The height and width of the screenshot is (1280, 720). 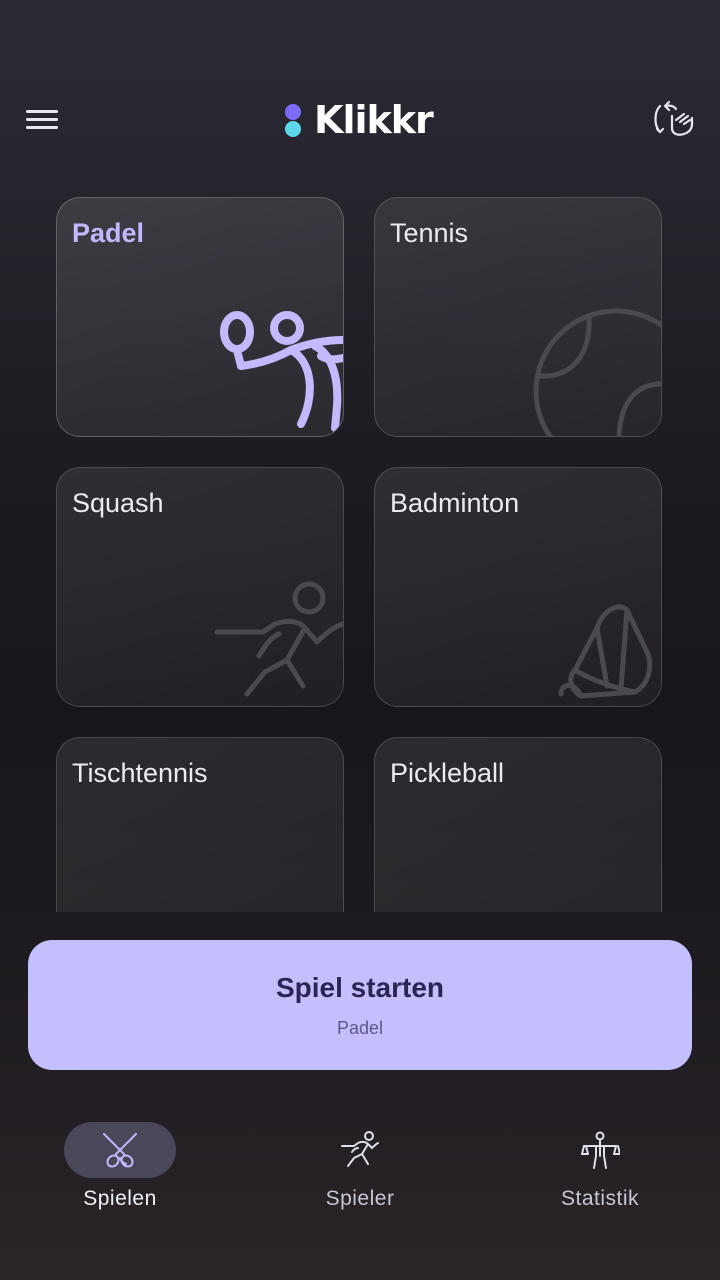 I want to click on app-name: Klikkr, so click(x=374, y=120).